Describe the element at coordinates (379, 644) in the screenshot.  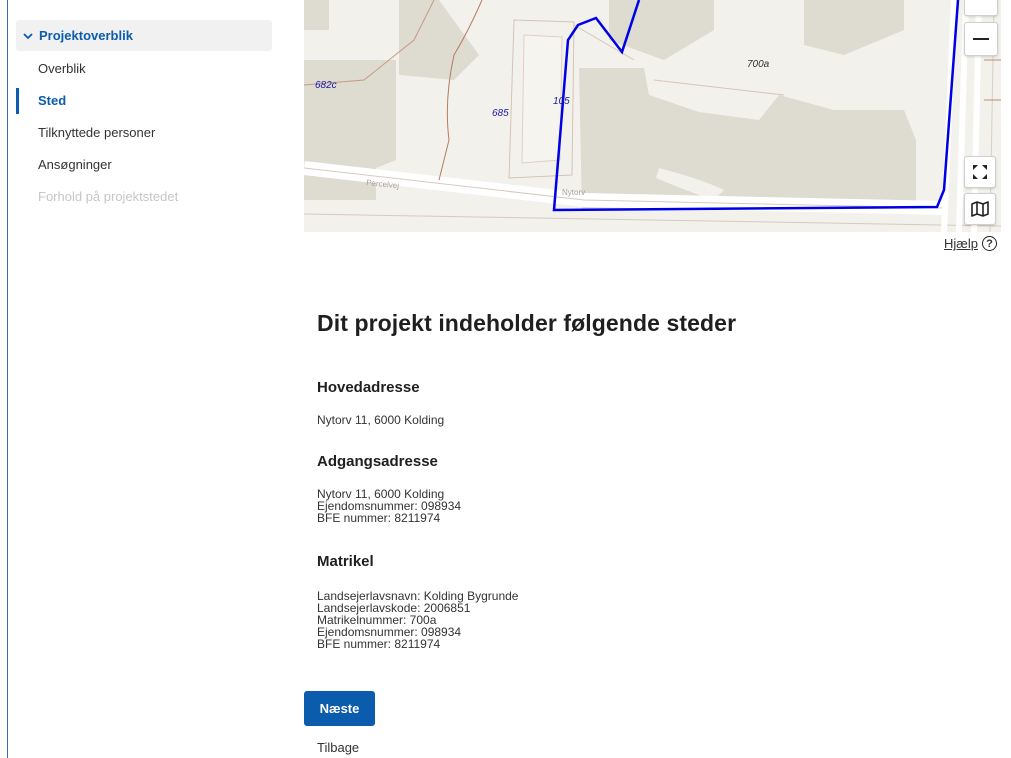
I see `matrikel-bfe-nummer: BFE nummer: 8211974` at that location.